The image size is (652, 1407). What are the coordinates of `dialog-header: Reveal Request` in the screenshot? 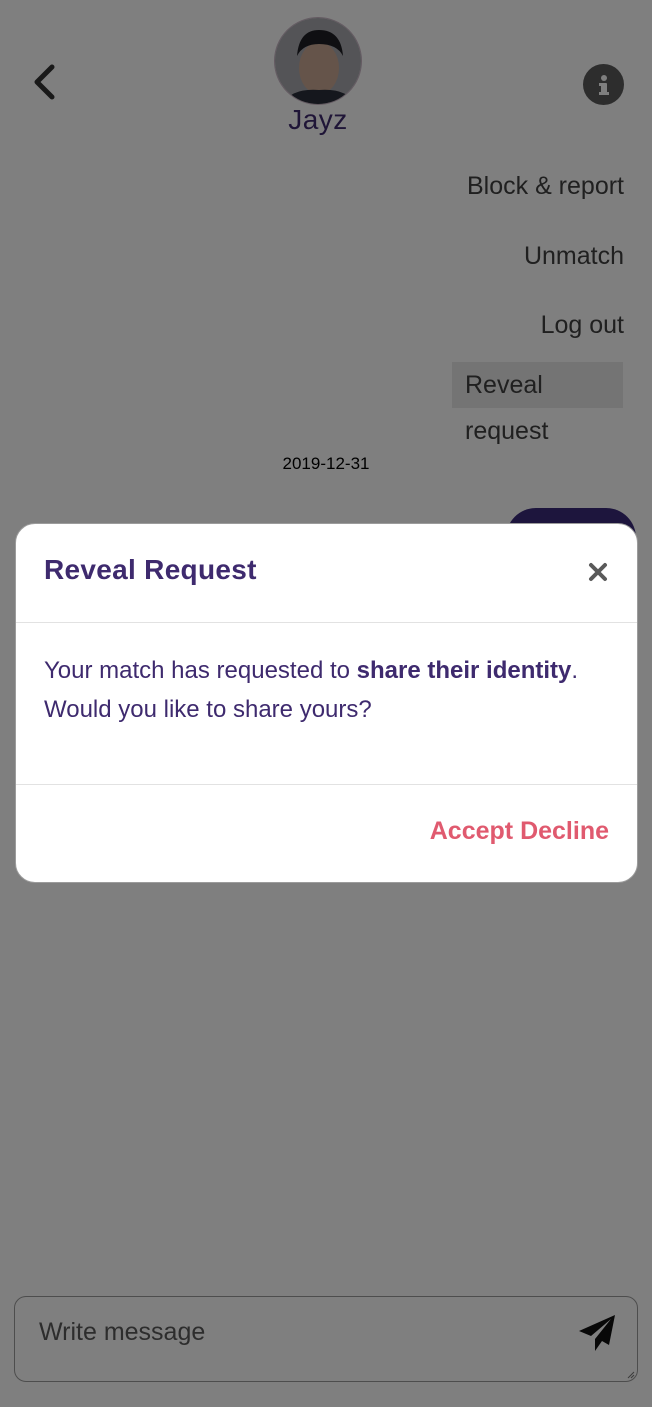 It's located at (326, 573).